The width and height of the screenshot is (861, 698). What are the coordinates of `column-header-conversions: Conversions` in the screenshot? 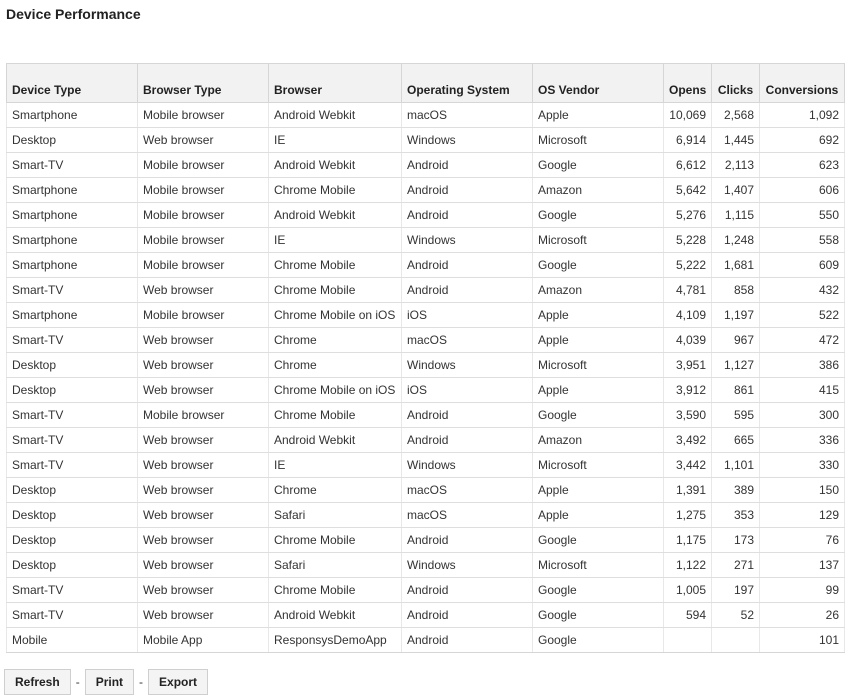 It's located at (802, 83).